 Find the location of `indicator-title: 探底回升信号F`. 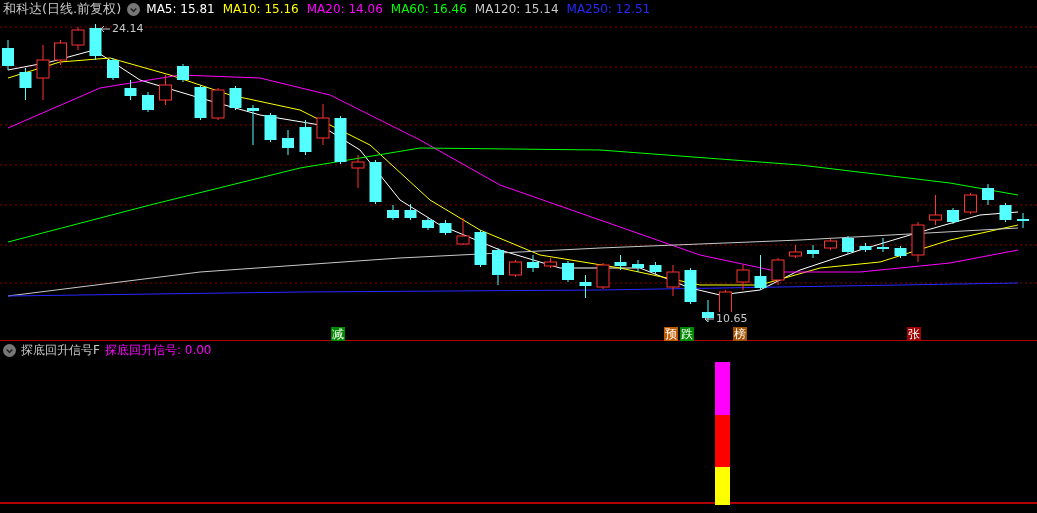

indicator-title: 探底回升信号F is located at coordinates (60, 350).